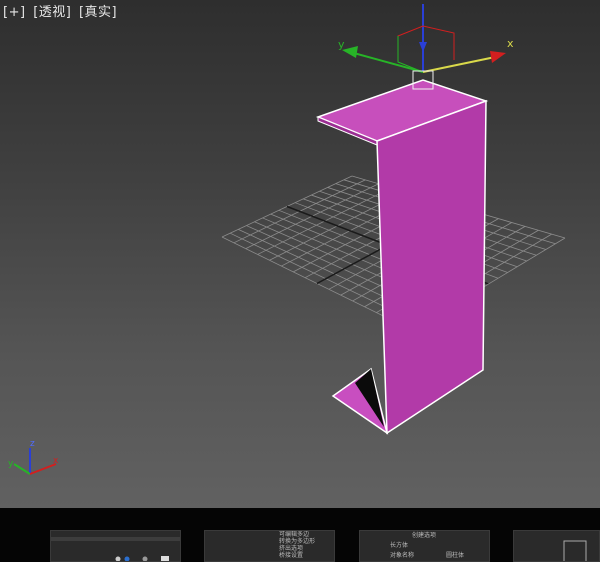 This screenshot has width=600, height=562. What do you see at coordinates (32, 444) in the screenshot?
I see `tripod-z-label: z` at bounding box center [32, 444].